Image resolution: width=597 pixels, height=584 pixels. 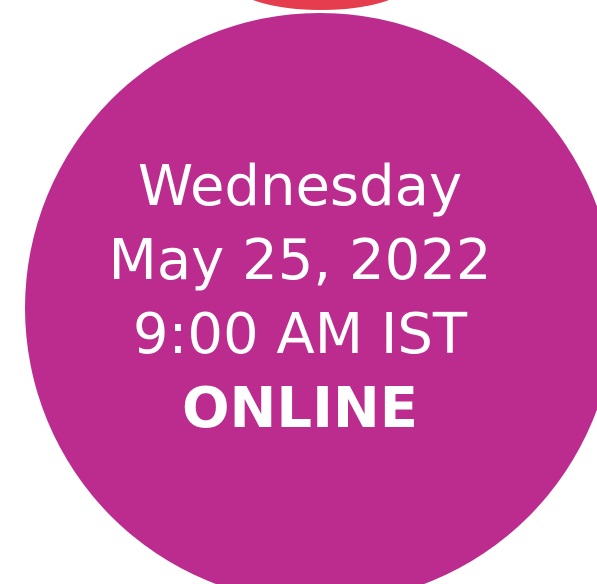 What do you see at coordinates (300, 260) in the screenshot?
I see `event-date: May 25, 2022` at bounding box center [300, 260].